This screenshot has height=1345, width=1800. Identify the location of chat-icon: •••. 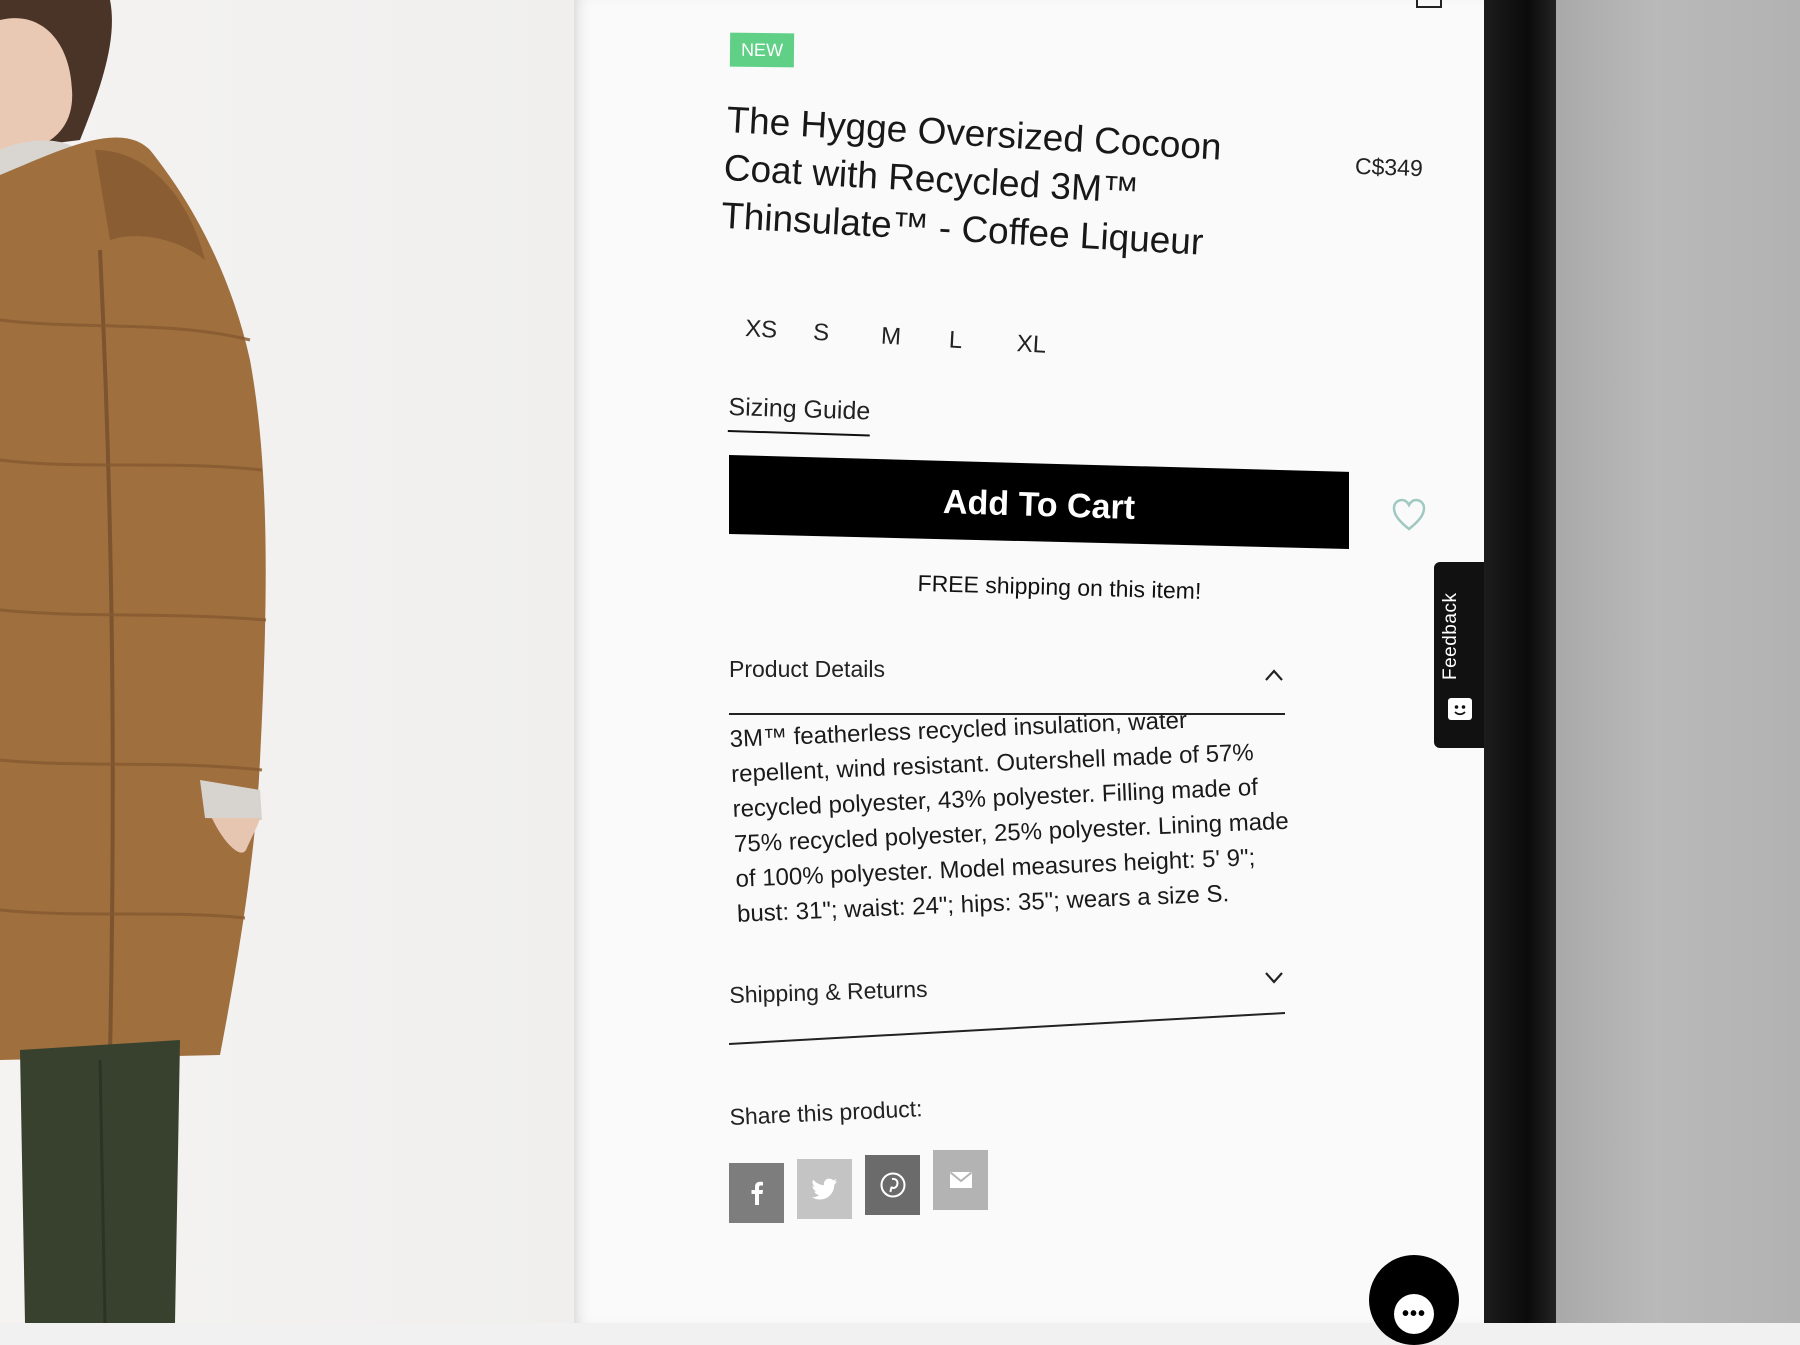
(1414, 1314).